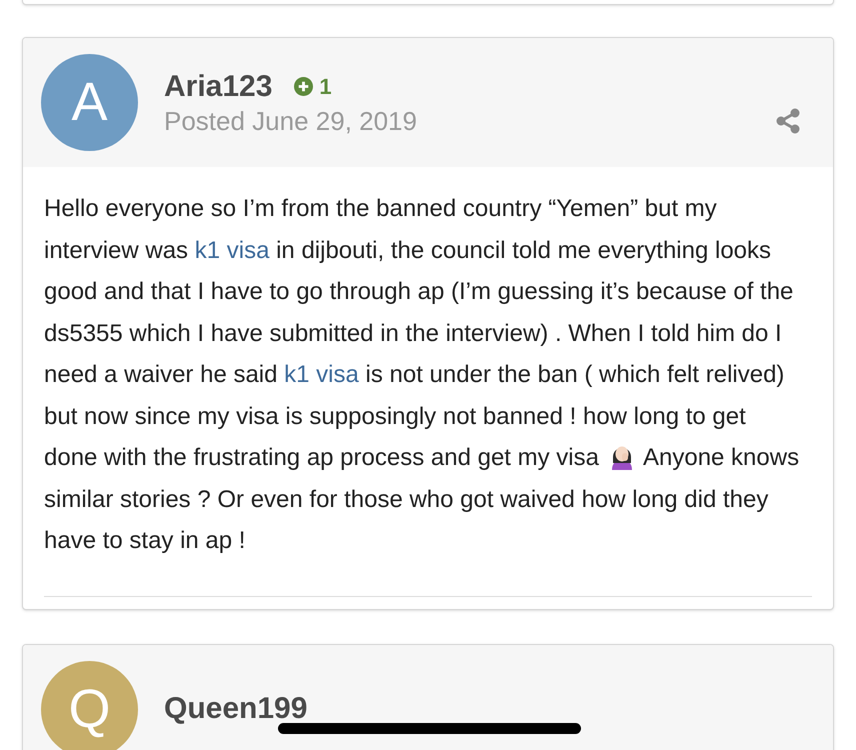 This screenshot has height=750, width=856. What do you see at coordinates (89, 102) in the screenshot?
I see `avatar: A` at bounding box center [89, 102].